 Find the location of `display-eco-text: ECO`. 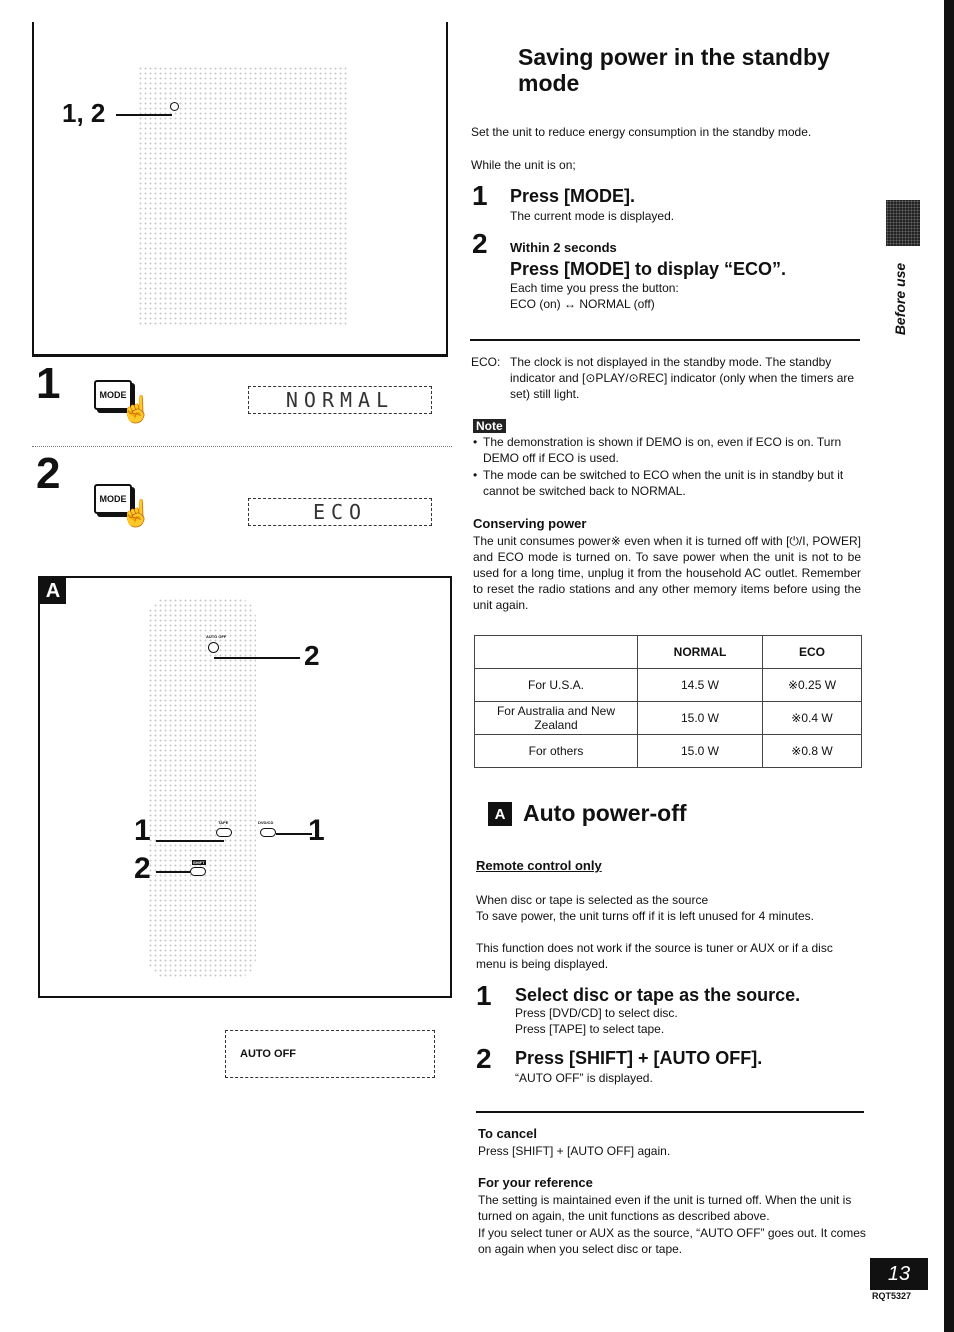

display-eco-text: ECO is located at coordinates (340, 512).